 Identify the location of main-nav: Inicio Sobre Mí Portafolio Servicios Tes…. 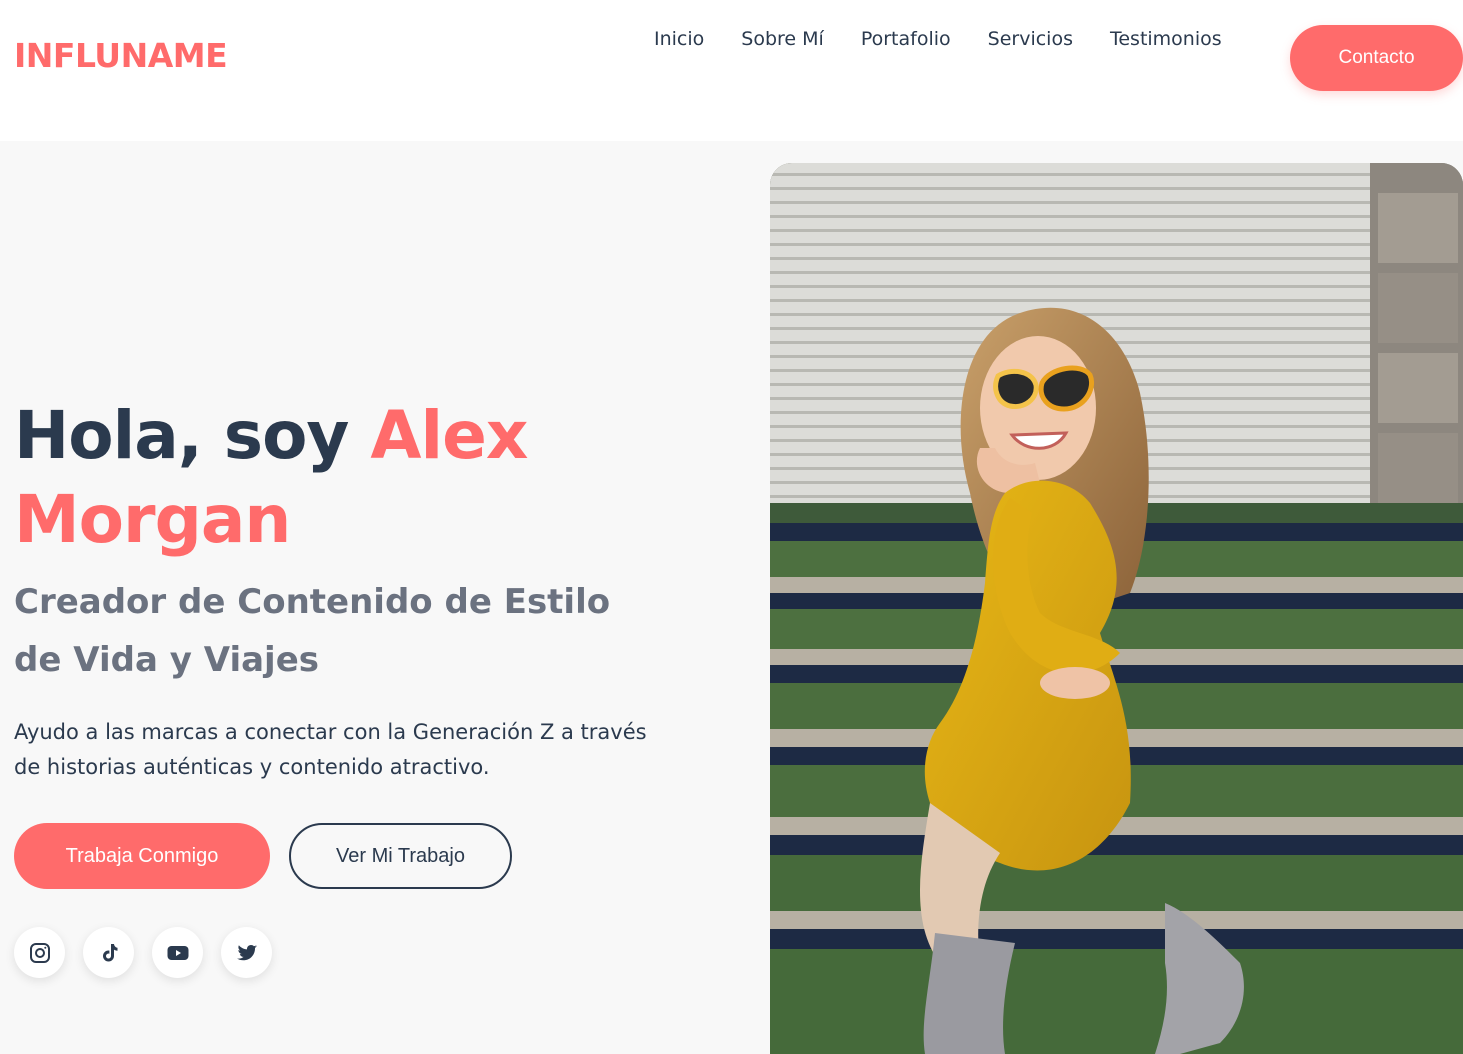
(956, 39).